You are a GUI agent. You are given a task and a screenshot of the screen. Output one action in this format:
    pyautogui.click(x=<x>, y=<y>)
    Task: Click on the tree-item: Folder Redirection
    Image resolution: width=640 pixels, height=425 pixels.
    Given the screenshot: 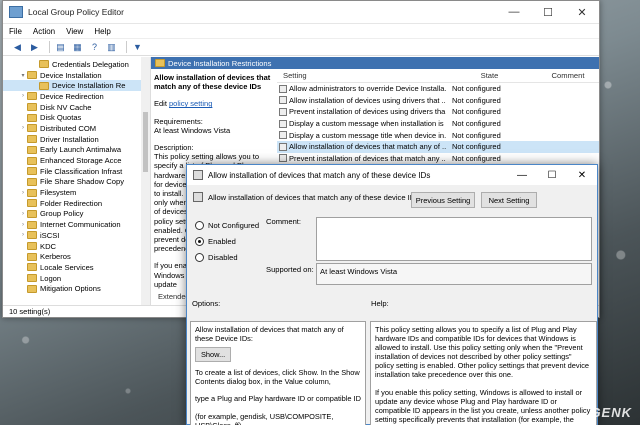 What is the action you would take?
    pyautogui.click(x=76, y=203)
    